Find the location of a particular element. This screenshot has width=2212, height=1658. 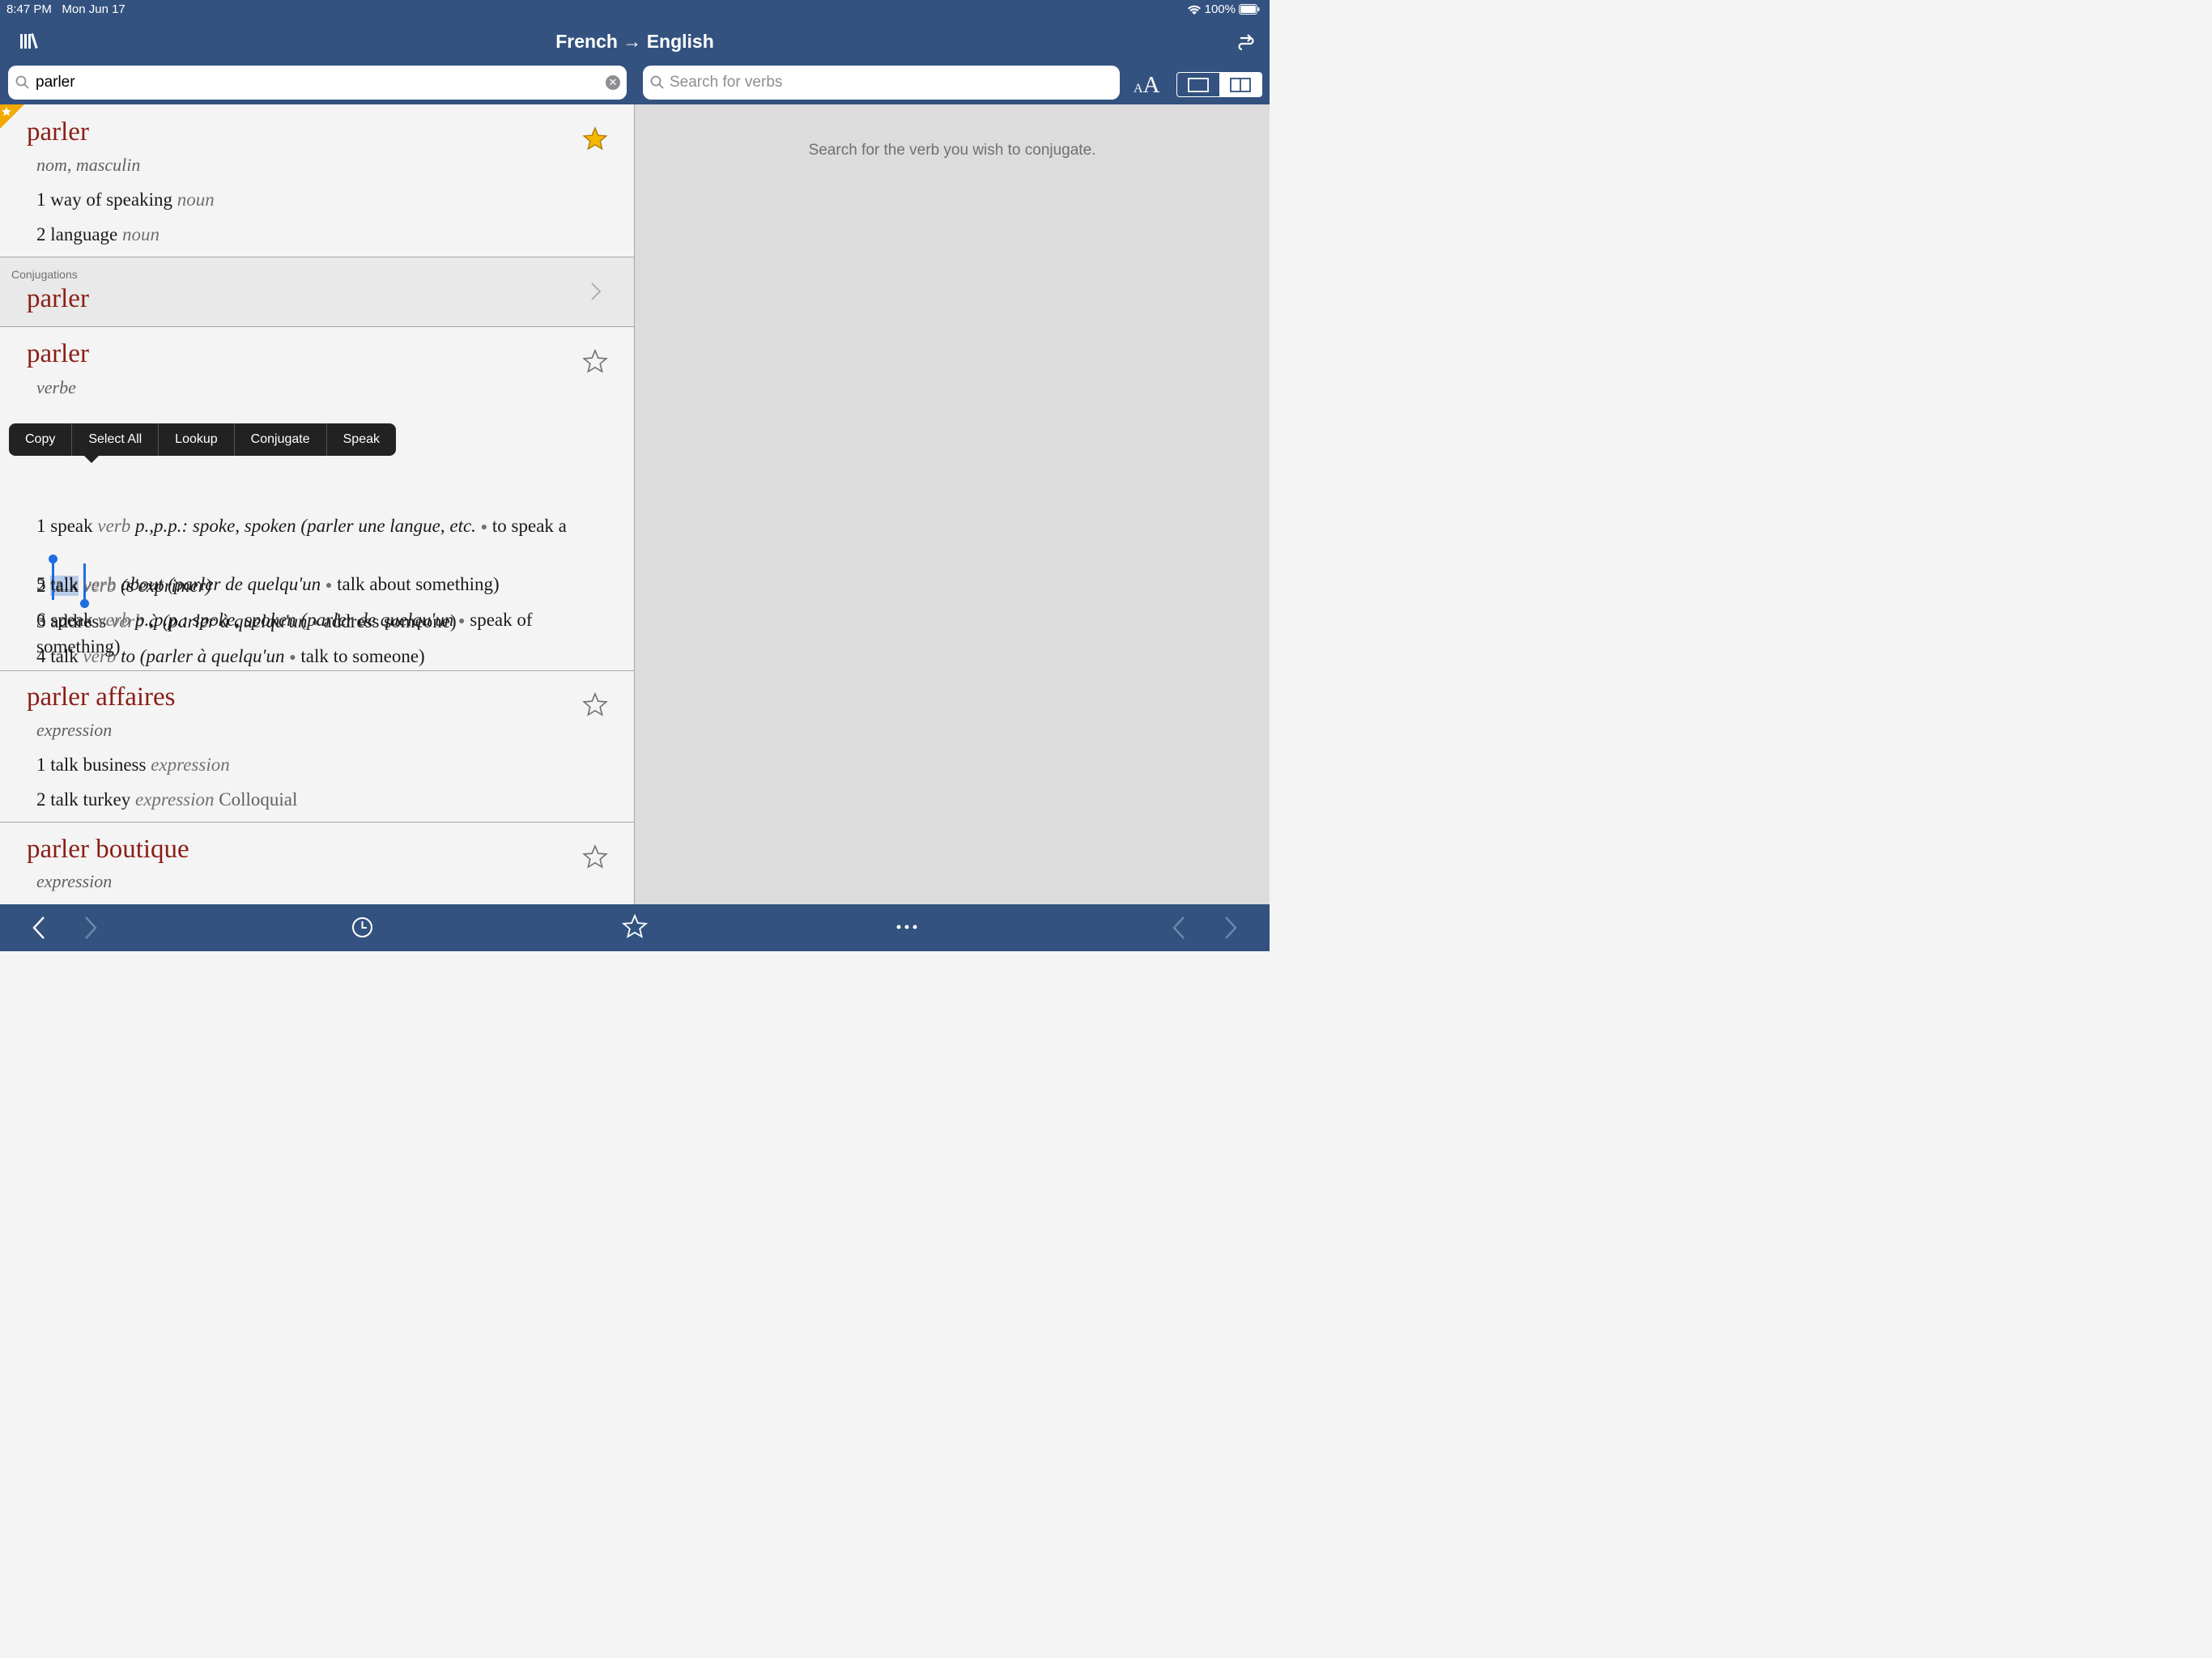

forward-icon is located at coordinates (91, 928).